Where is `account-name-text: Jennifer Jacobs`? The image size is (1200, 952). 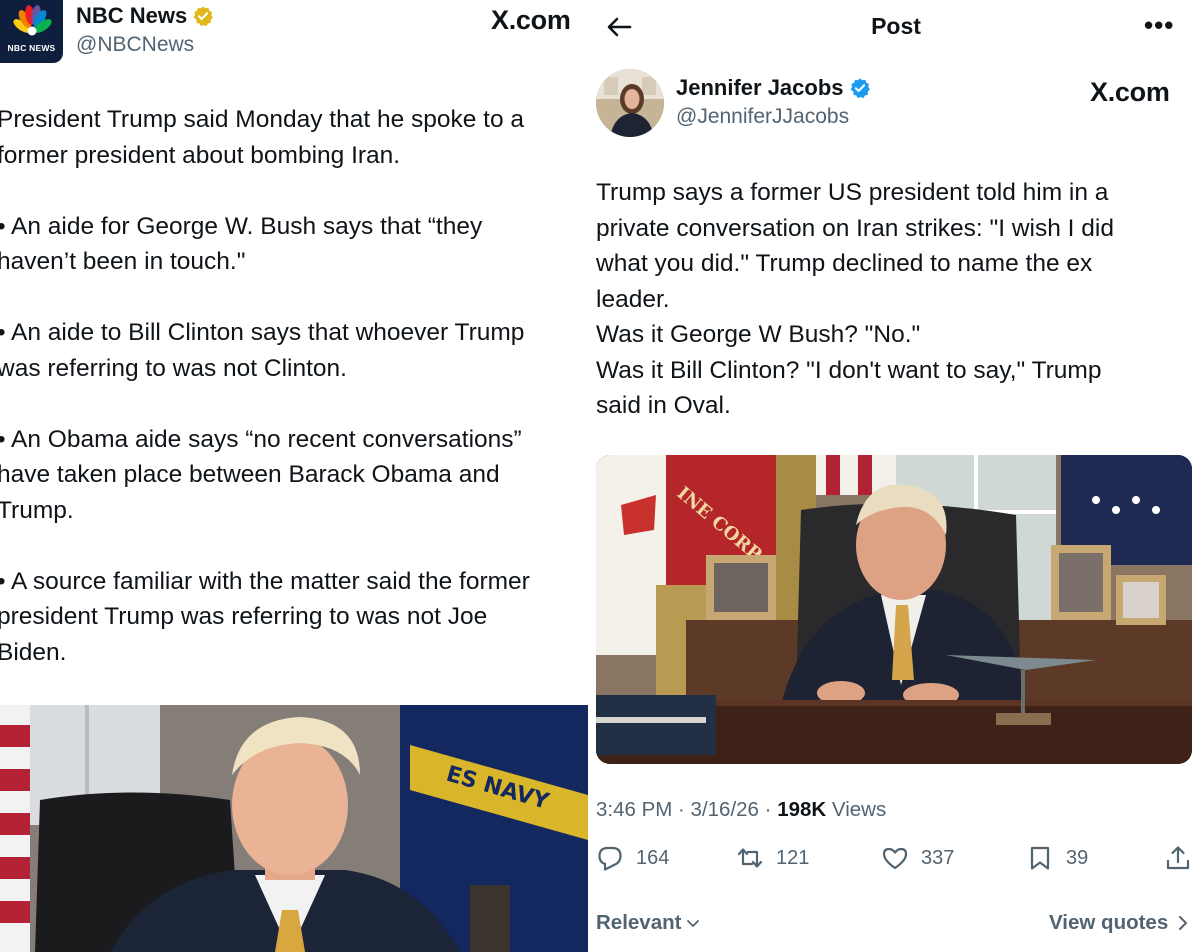 account-name-text: Jennifer Jacobs is located at coordinates (760, 87).